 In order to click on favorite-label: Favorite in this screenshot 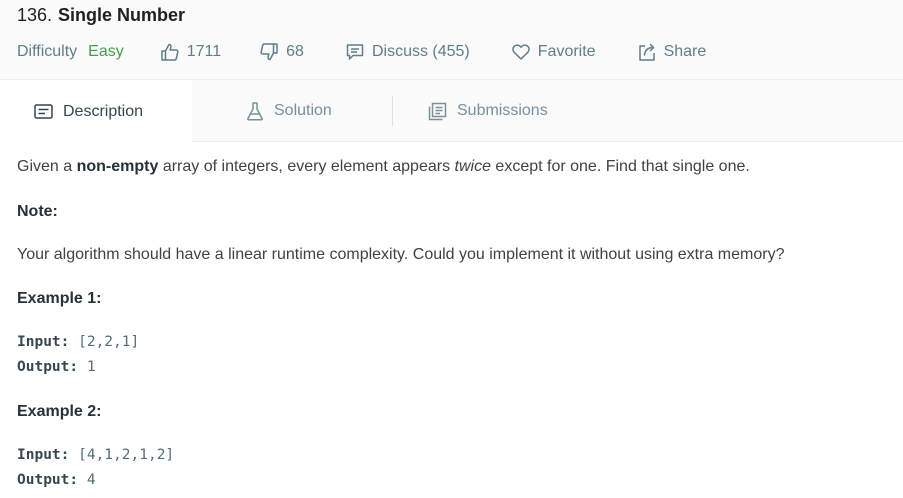, I will do `click(566, 51)`.